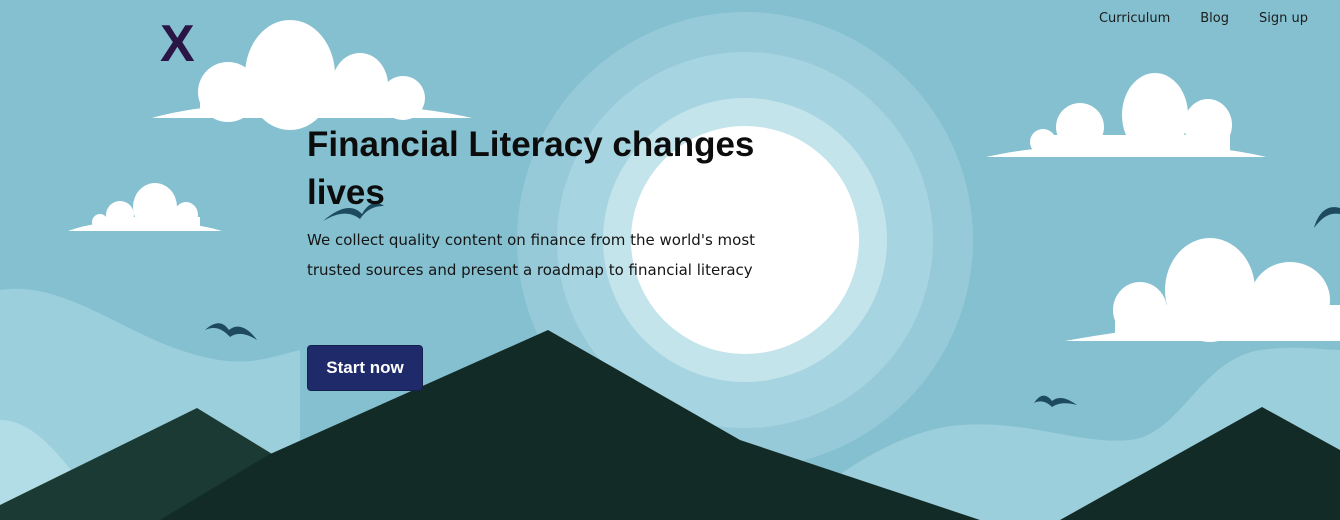  What do you see at coordinates (531, 168) in the screenshot?
I see `hero-title: Financial Literacy changes lives` at bounding box center [531, 168].